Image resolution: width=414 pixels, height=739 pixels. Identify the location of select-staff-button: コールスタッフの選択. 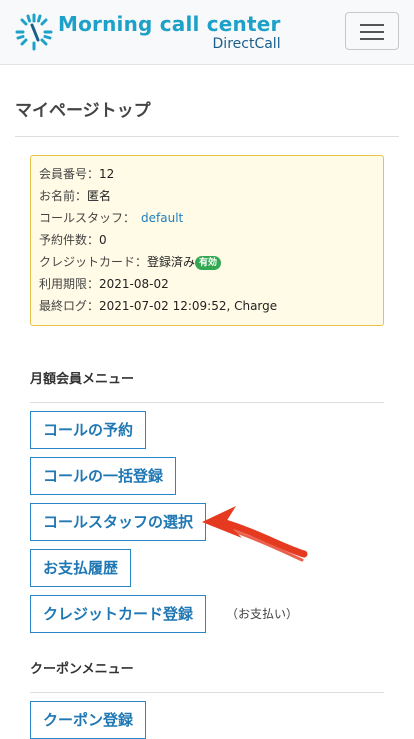
(118, 522).